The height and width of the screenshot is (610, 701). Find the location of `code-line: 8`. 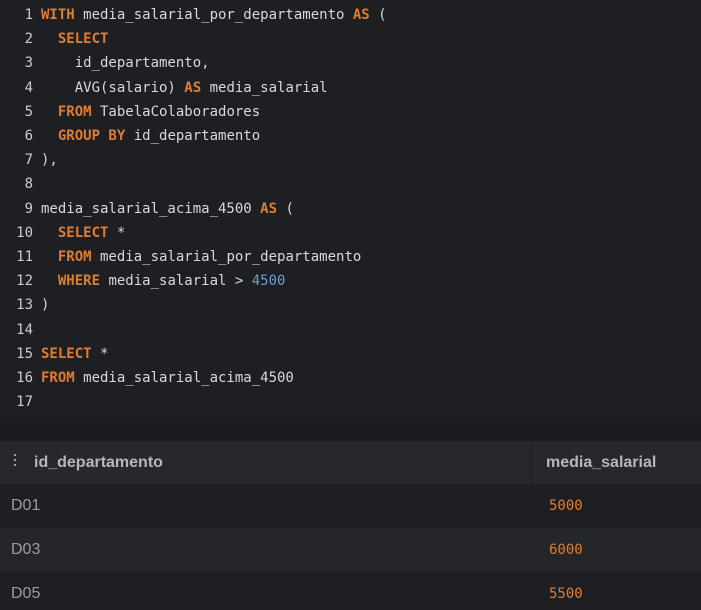

code-line: 8 is located at coordinates (350, 184).